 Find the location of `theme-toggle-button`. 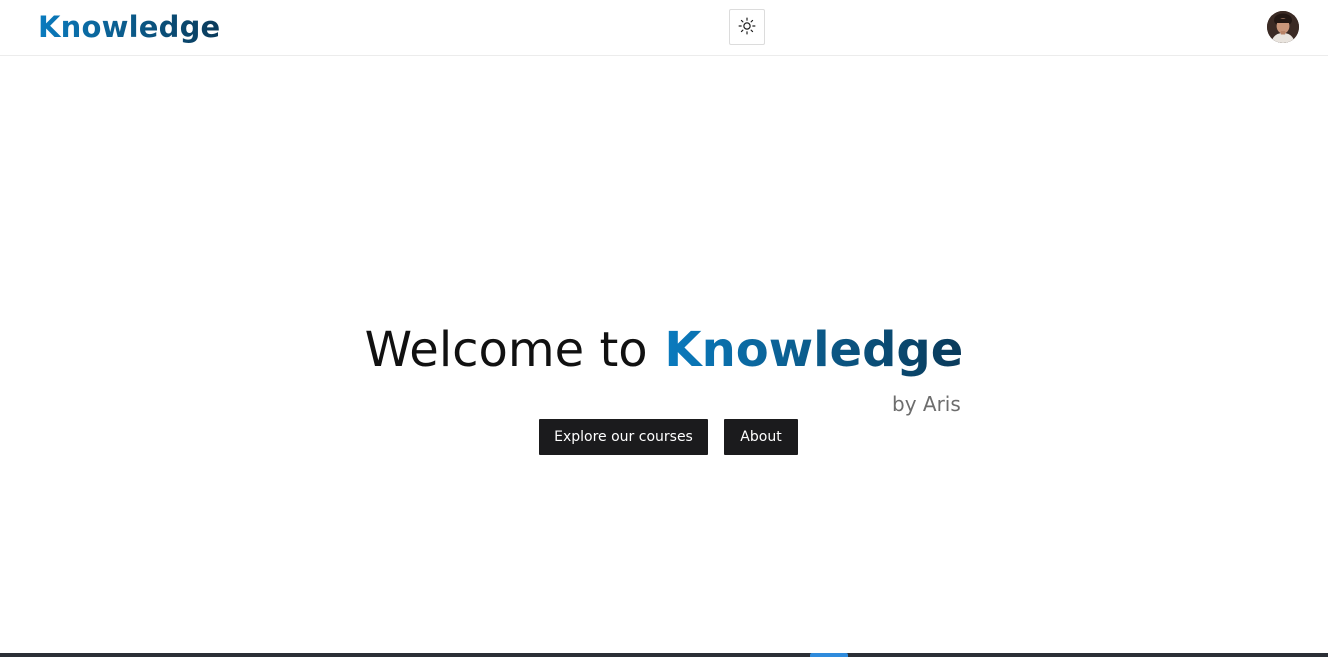

theme-toggle-button is located at coordinates (747, 27).